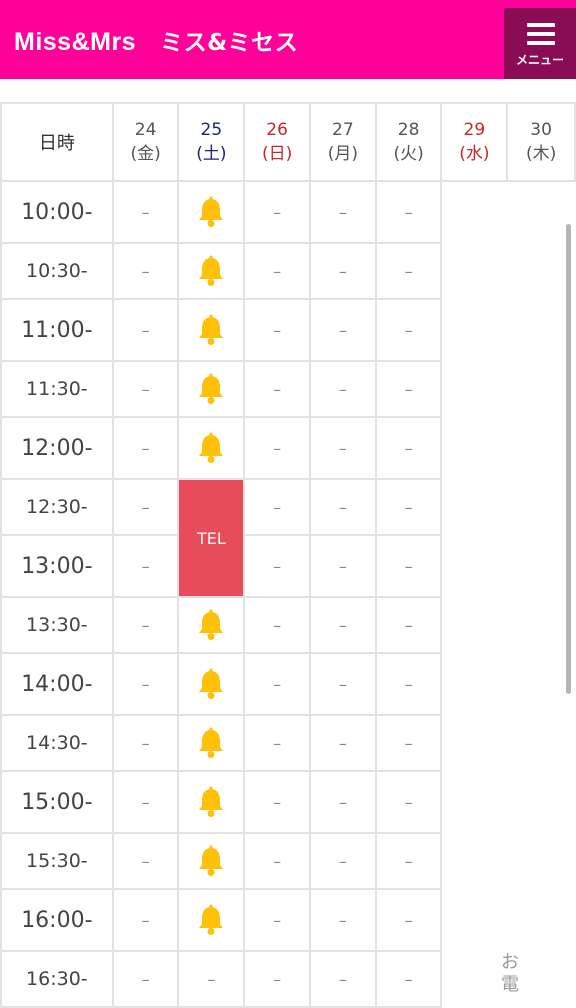 This screenshot has width=576, height=1008. What do you see at coordinates (541, 130) in the screenshot?
I see `day-date: 30` at bounding box center [541, 130].